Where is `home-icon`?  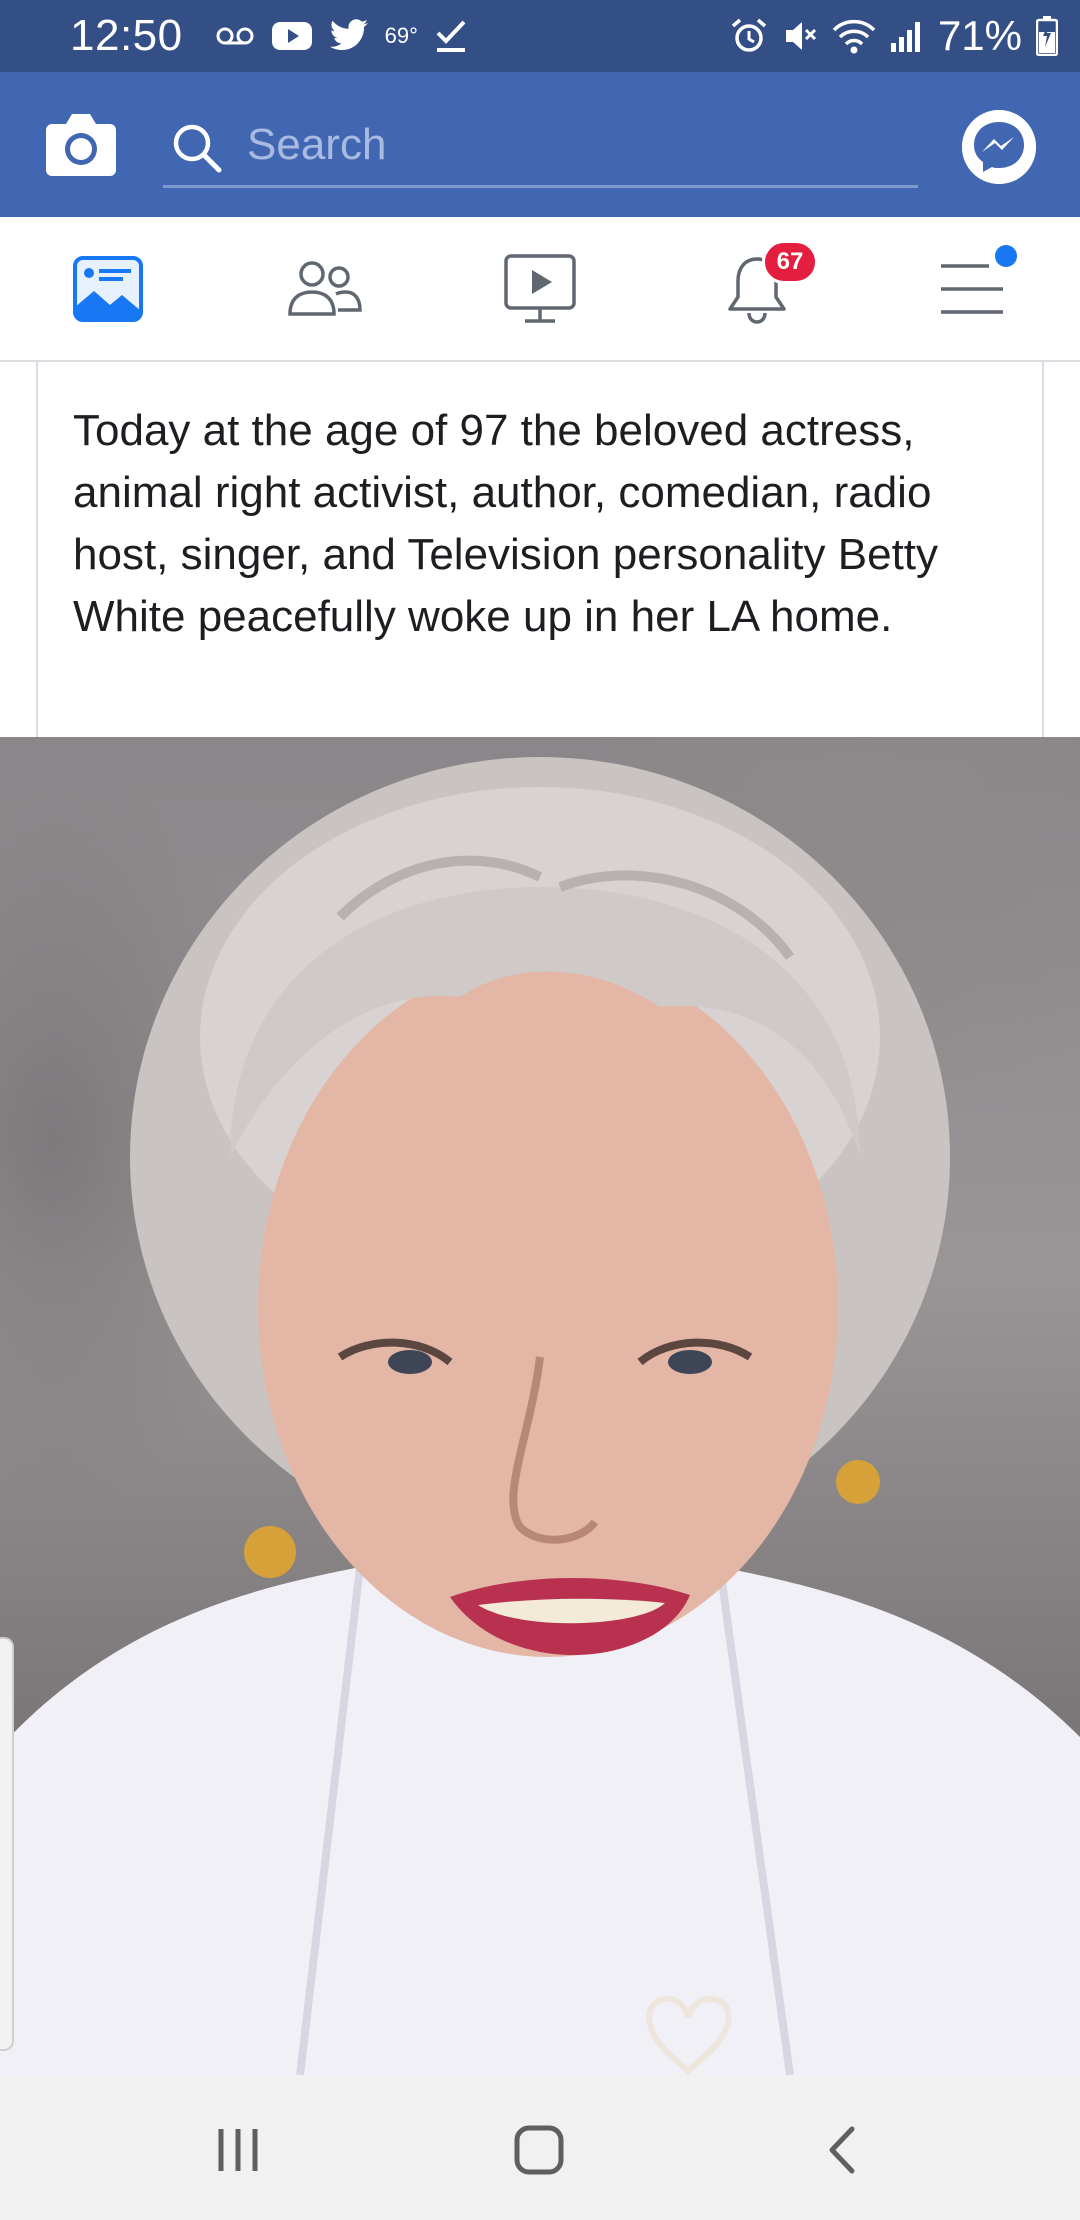 home-icon is located at coordinates (539, 2150).